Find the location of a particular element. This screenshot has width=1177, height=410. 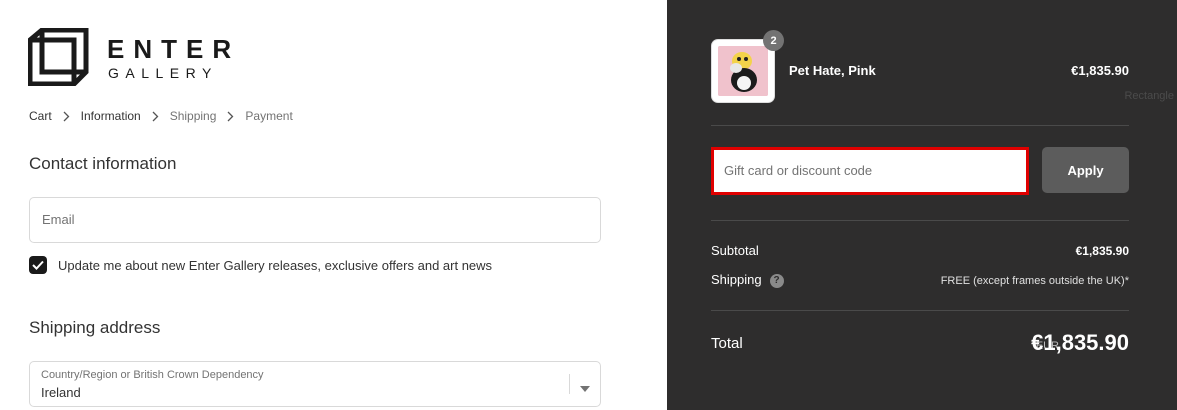

total-value: €1,835.90 is located at coordinates (1080, 342).